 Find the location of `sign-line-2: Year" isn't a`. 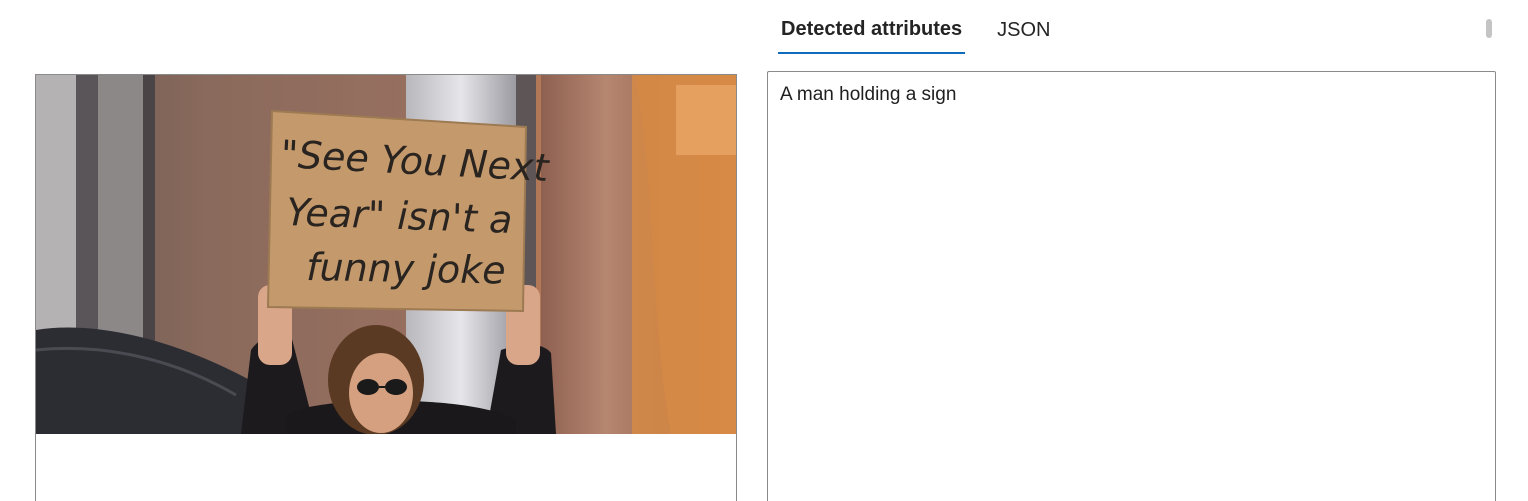

sign-line-2: Year" isn't a is located at coordinates (399, 216).